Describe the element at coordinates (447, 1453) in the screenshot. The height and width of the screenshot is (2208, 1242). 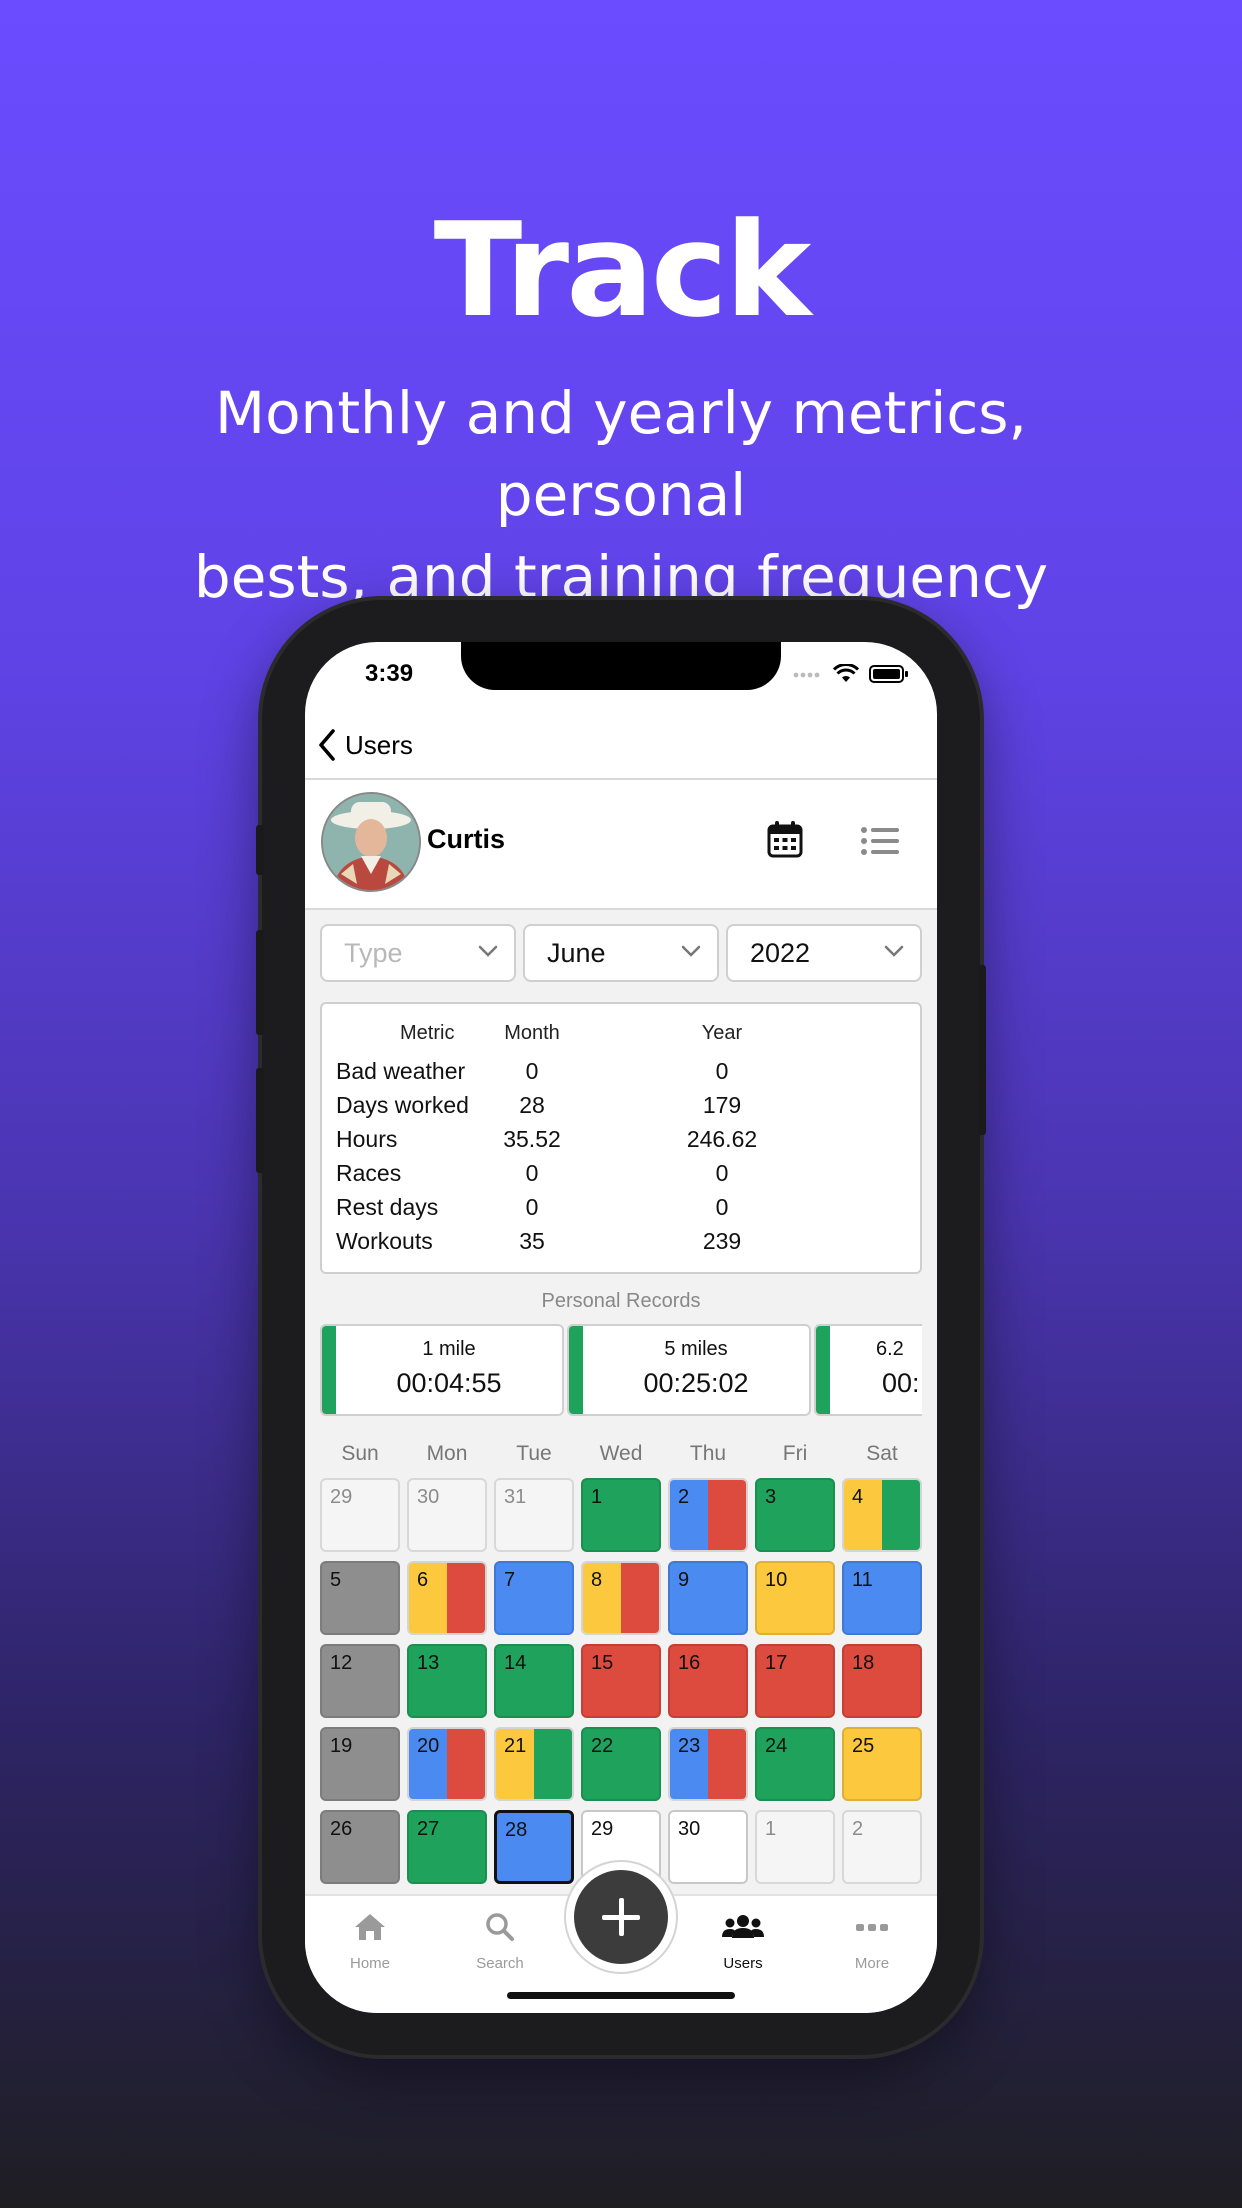
I see `weekday-mon: Mon` at that location.